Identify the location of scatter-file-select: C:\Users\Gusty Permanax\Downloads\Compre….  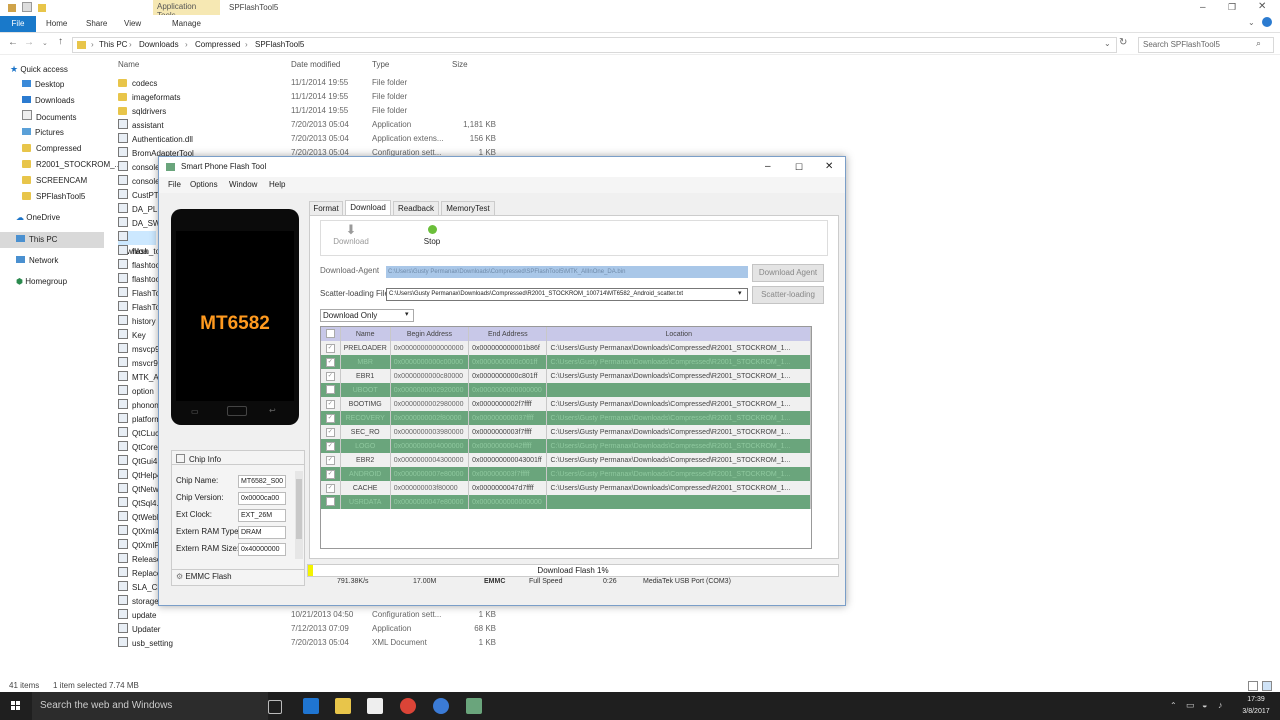
(567, 294).